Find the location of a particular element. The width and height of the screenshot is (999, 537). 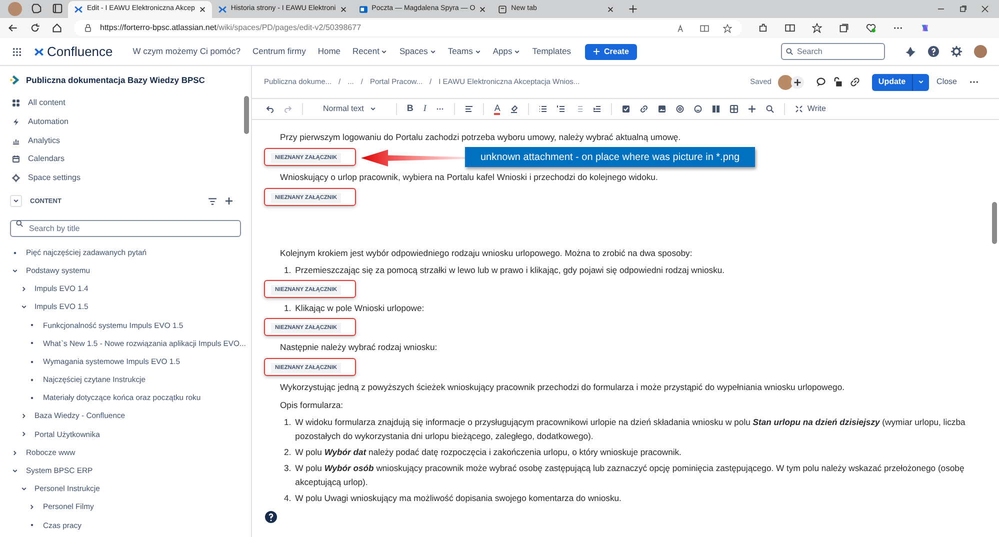

text-style-dropdown: Normal text is located at coordinates (349, 109).